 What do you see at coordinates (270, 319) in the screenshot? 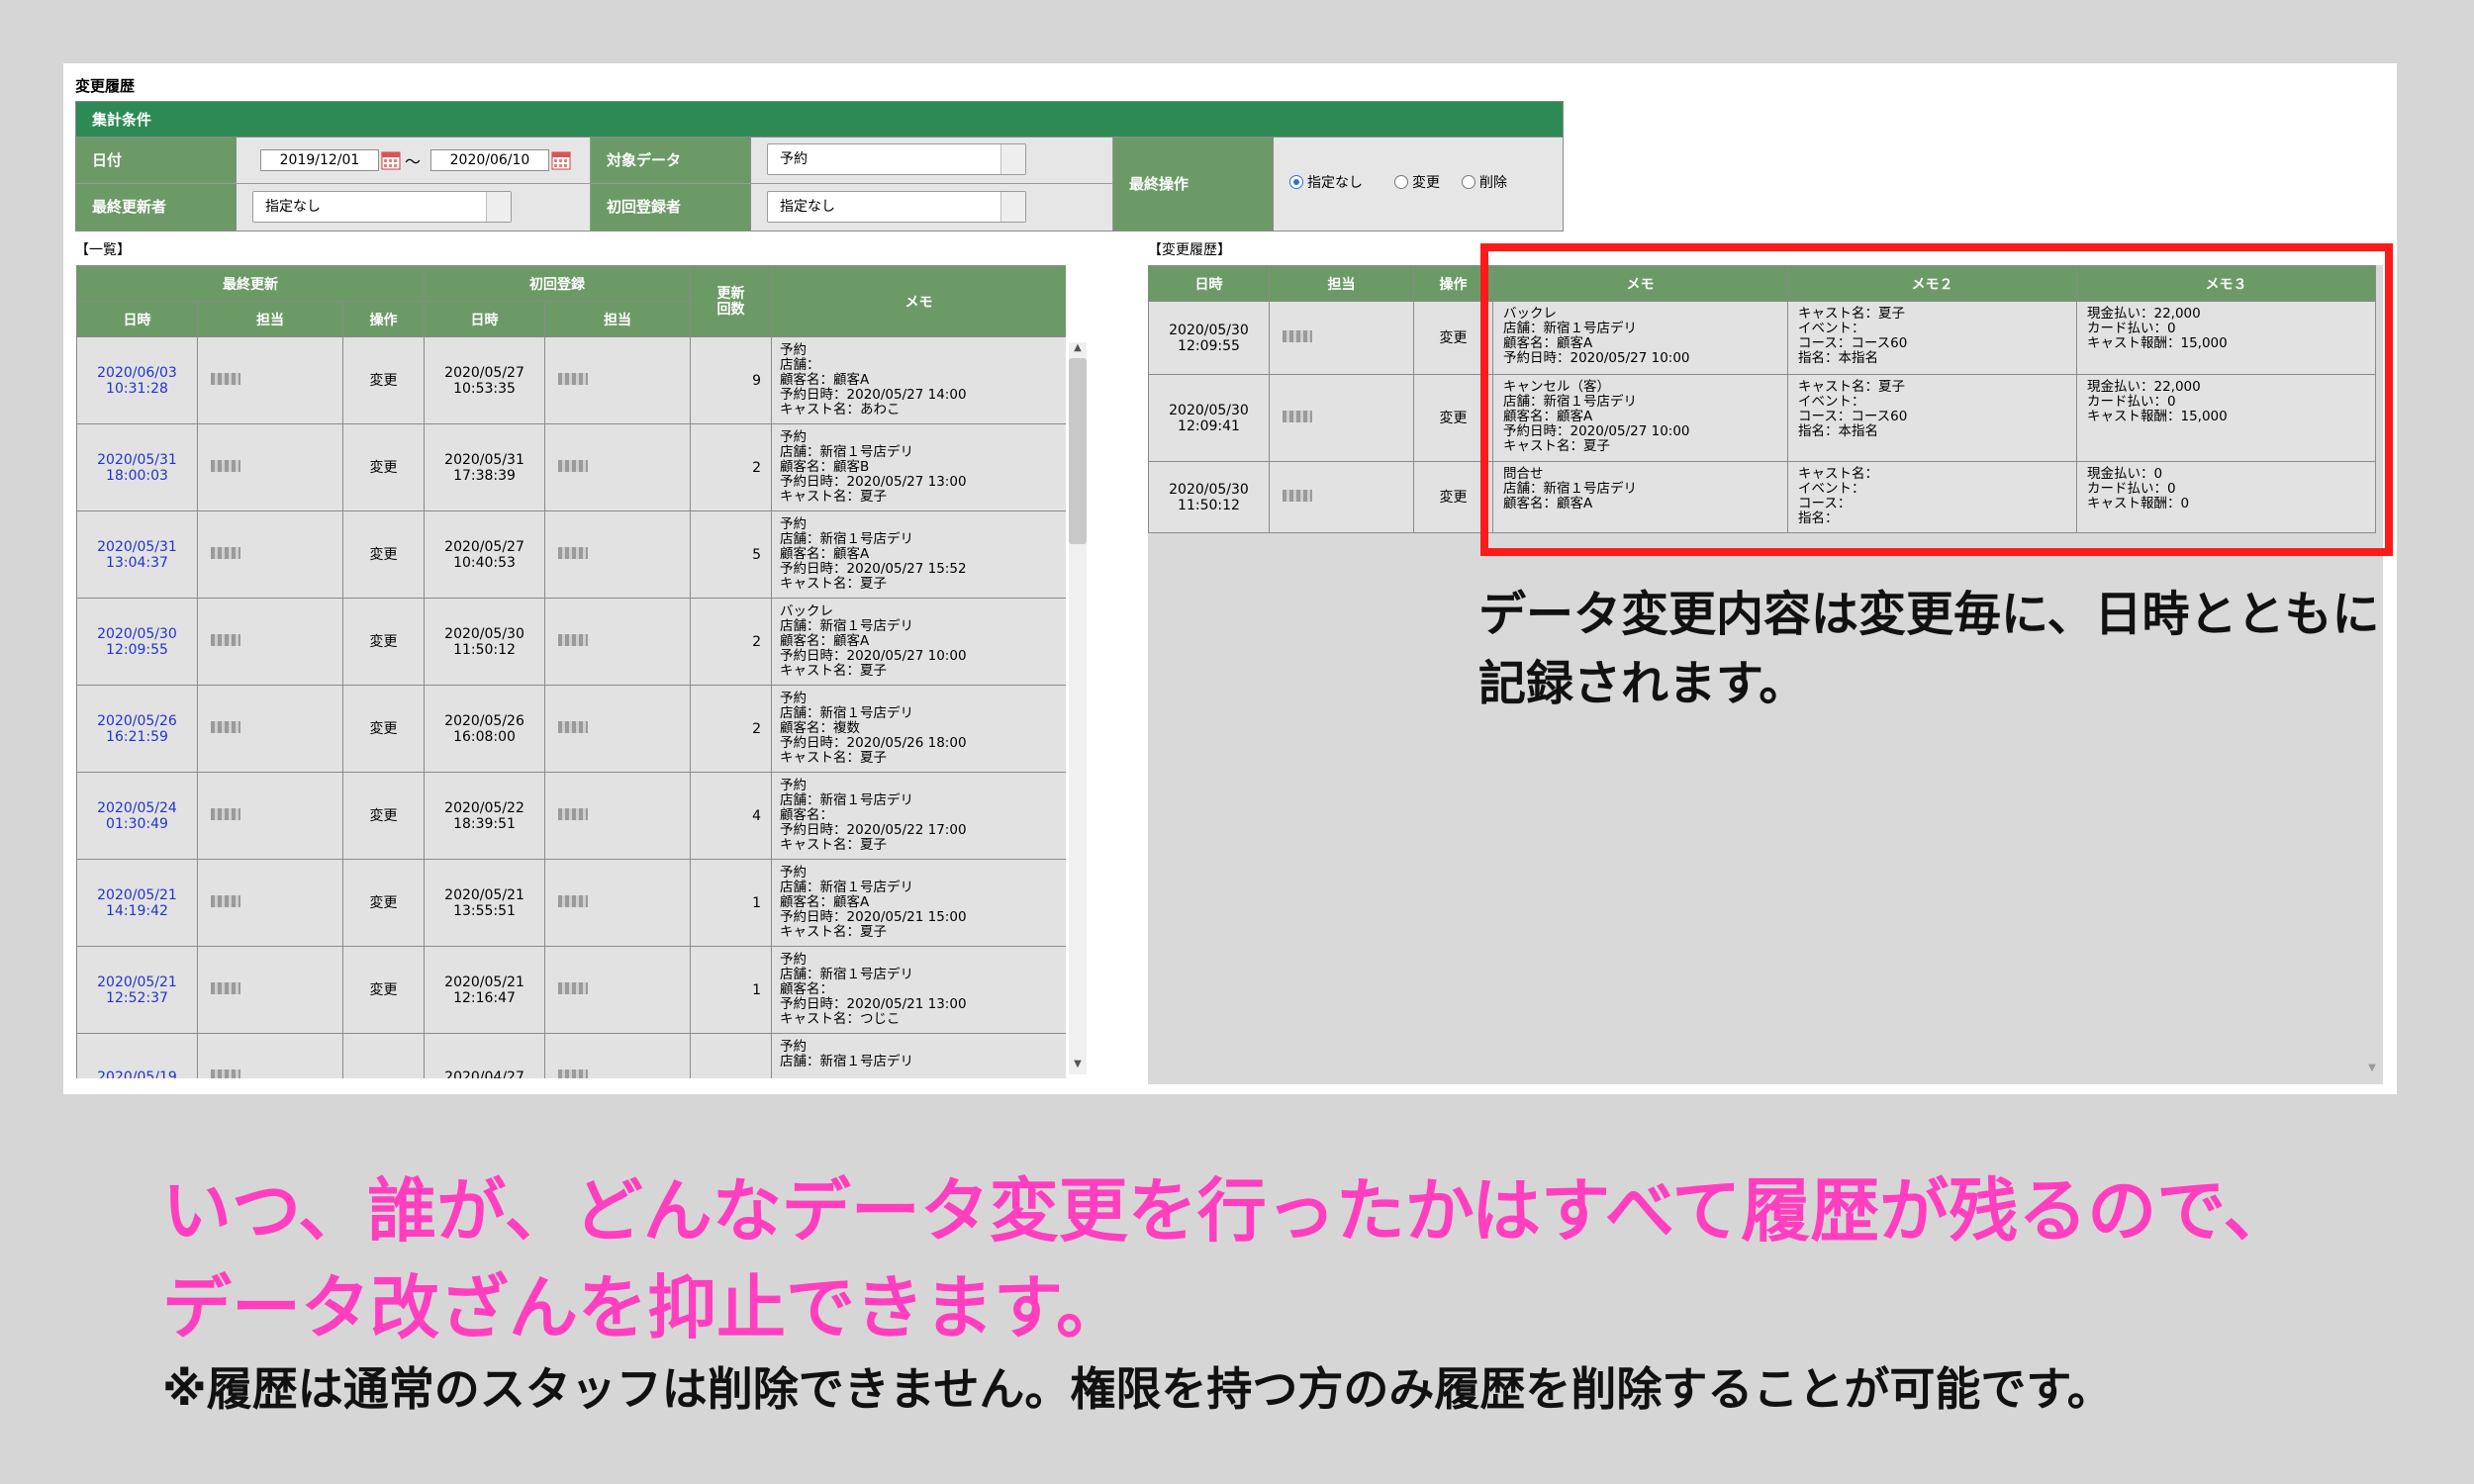
I see `col-staff: 担当` at bounding box center [270, 319].